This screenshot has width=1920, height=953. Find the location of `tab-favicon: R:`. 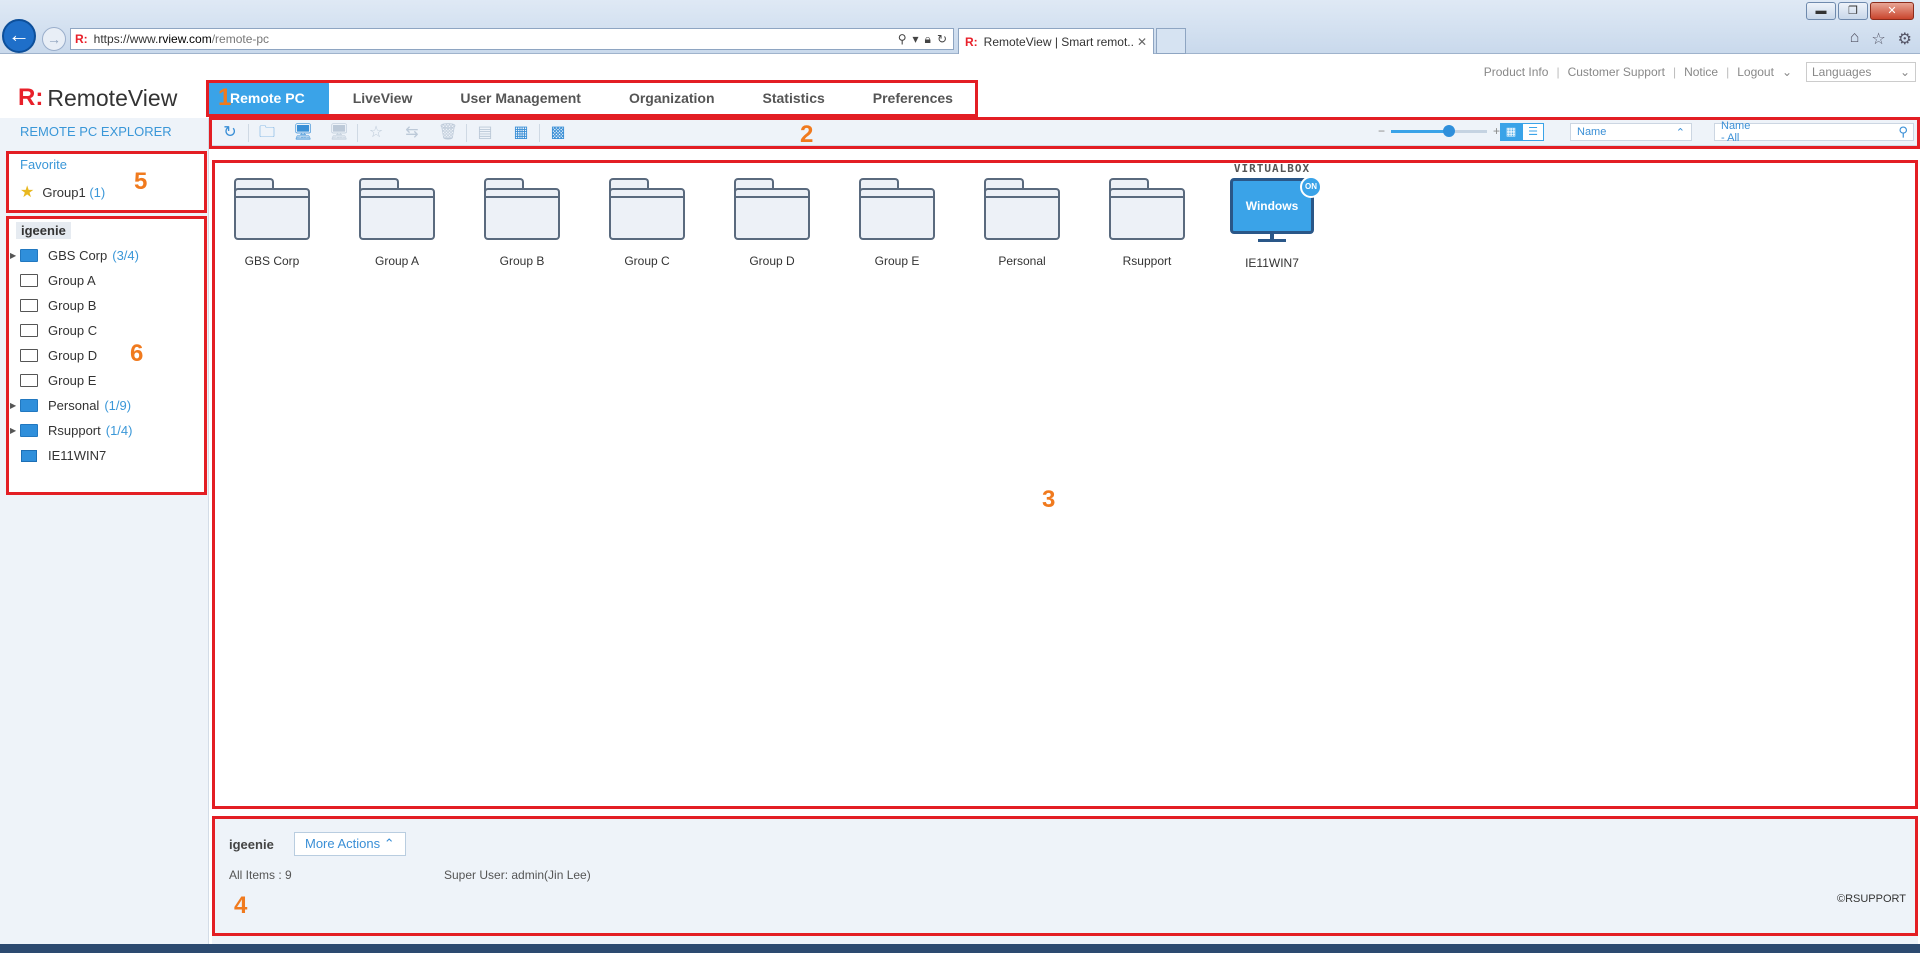

tab-favicon: R: is located at coordinates (971, 41).